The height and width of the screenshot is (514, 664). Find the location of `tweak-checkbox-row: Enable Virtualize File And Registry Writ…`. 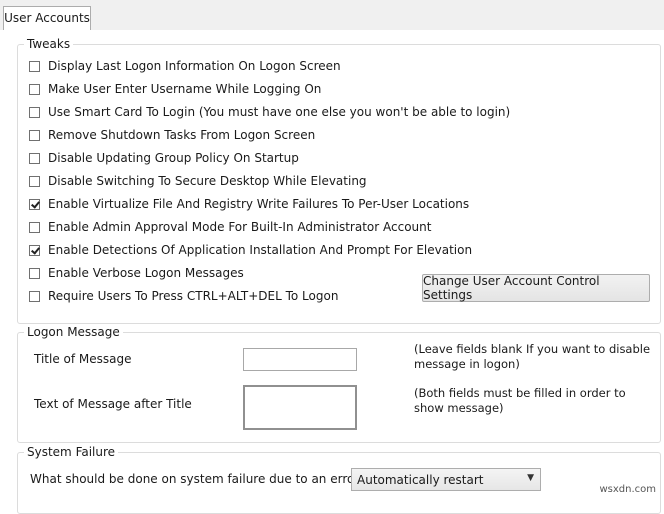

tweak-checkbox-row: Enable Virtualize File And Registry Writ… is located at coordinates (249, 204).